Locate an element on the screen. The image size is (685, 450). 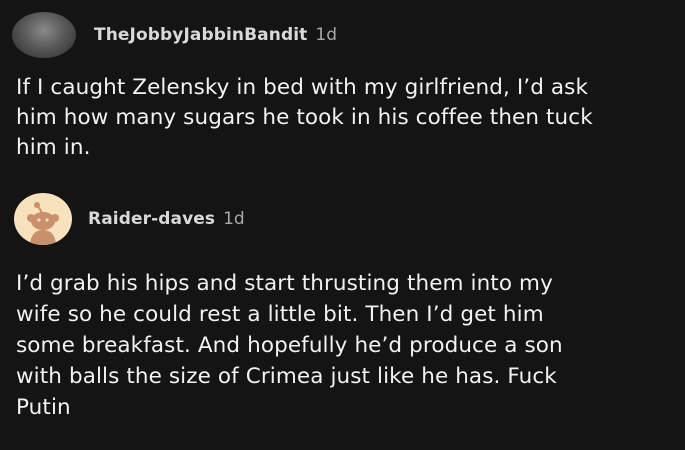
user-avatar-icon is located at coordinates (44, 35).